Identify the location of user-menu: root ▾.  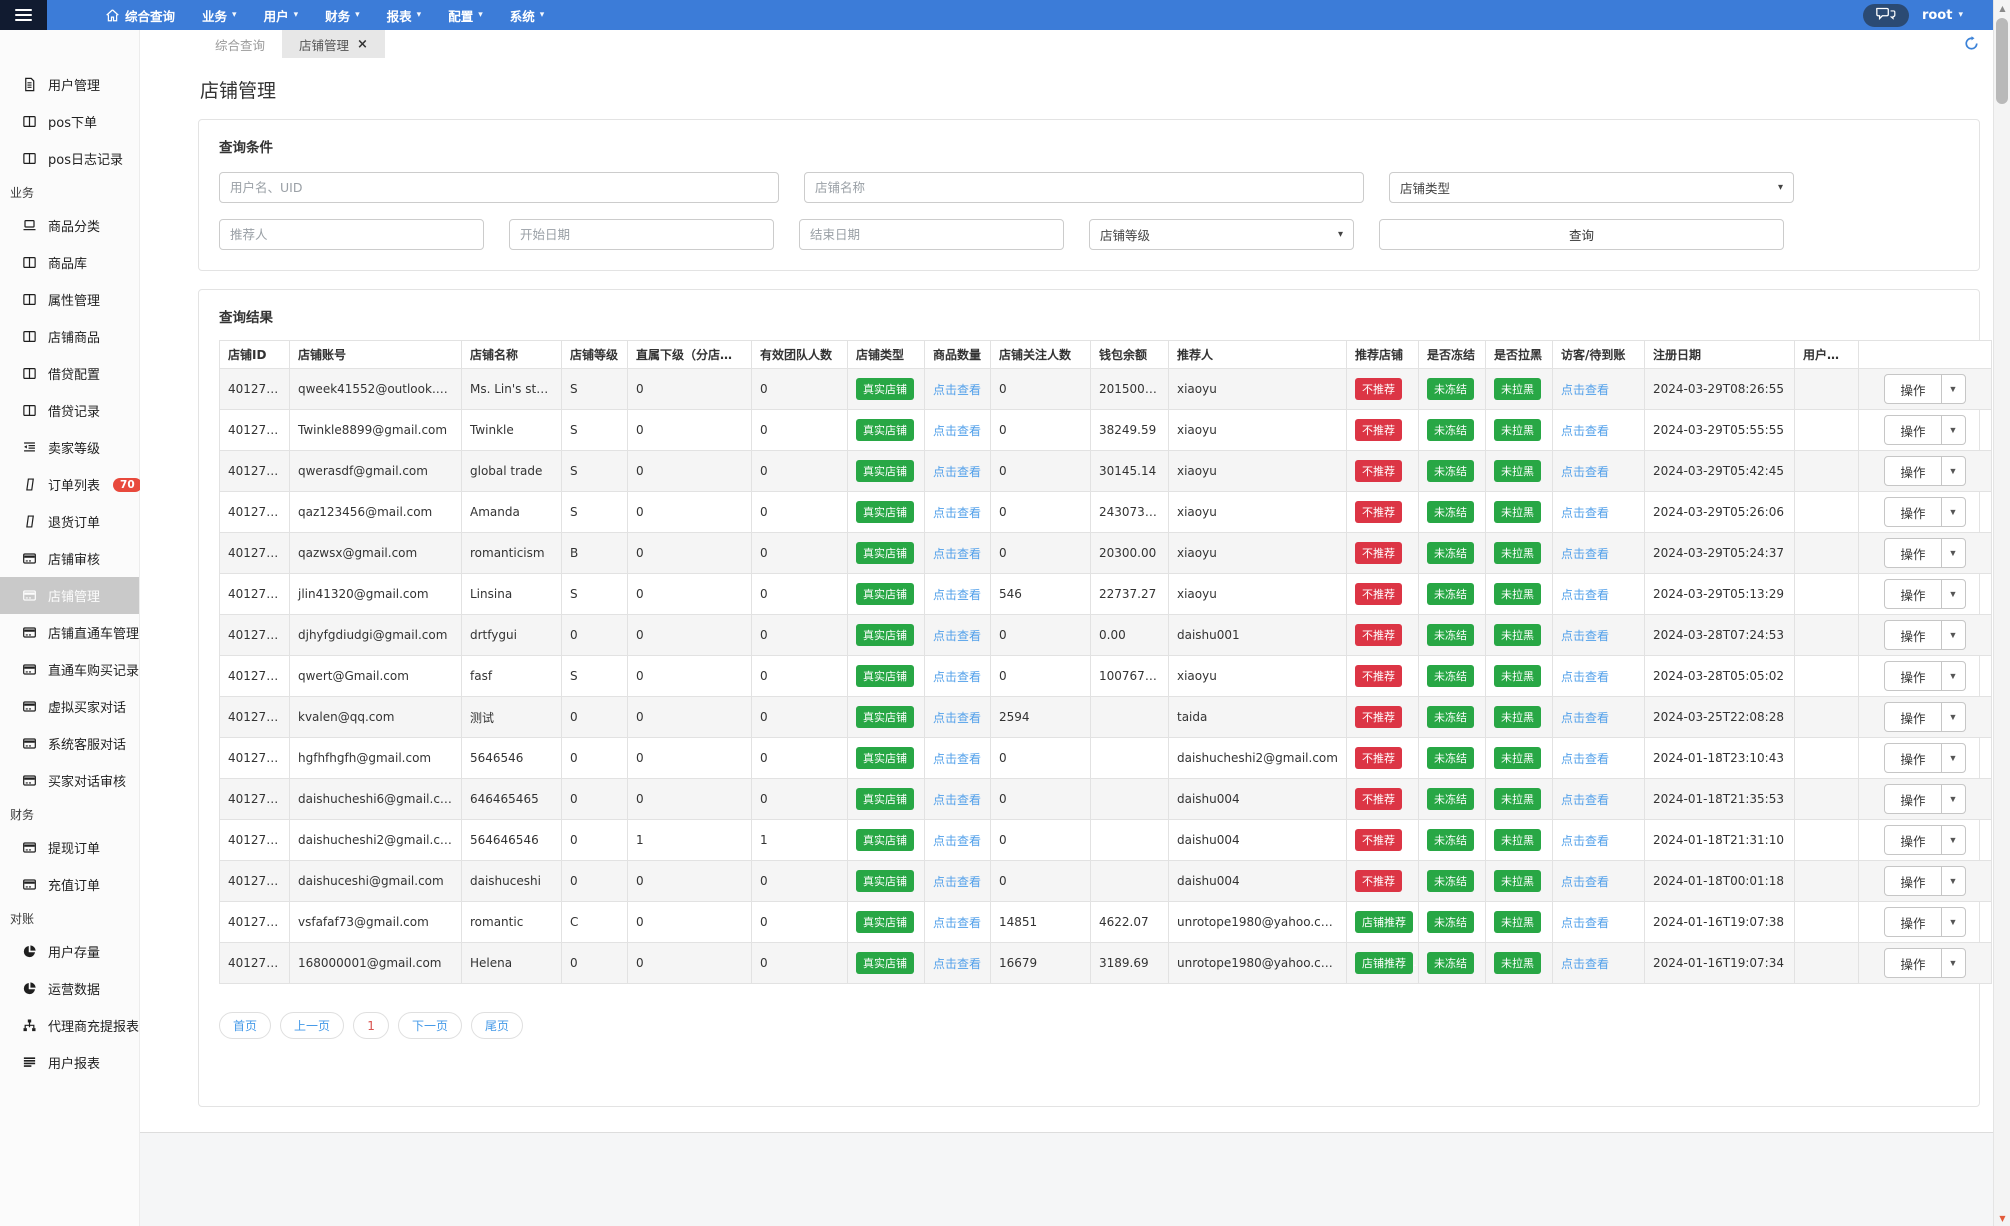
(1942, 15).